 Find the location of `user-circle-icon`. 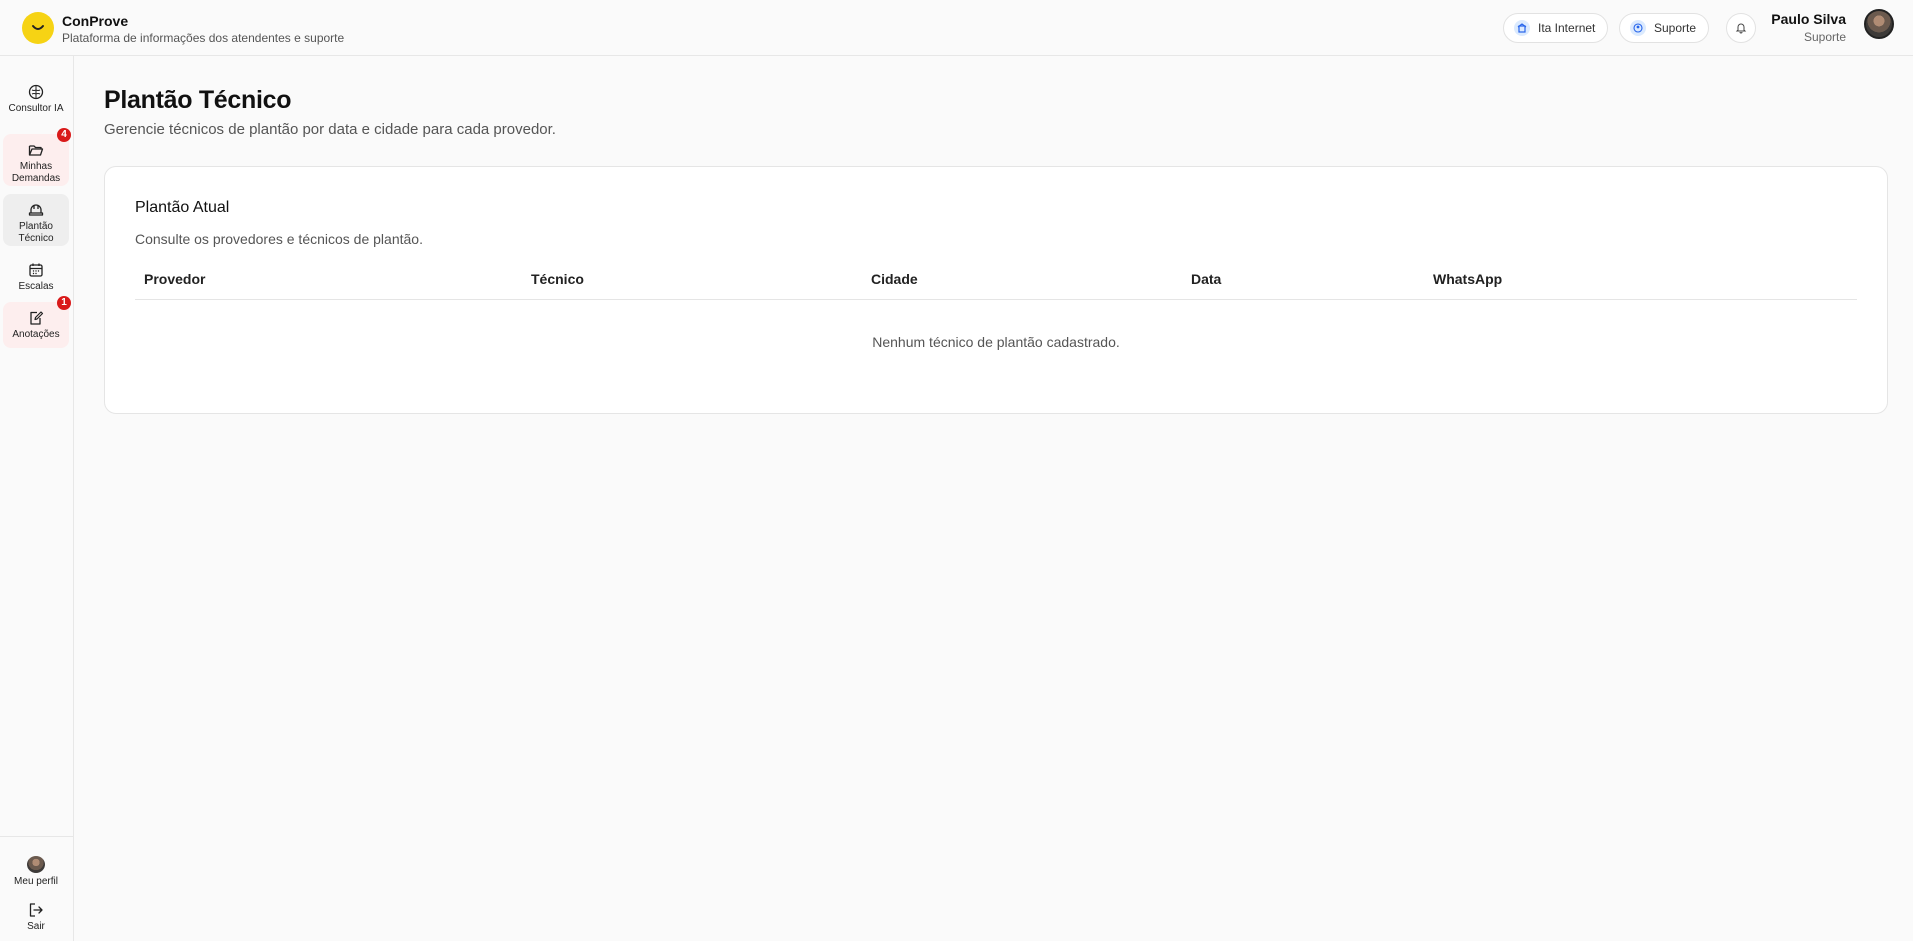

user-circle-icon is located at coordinates (1638, 28).